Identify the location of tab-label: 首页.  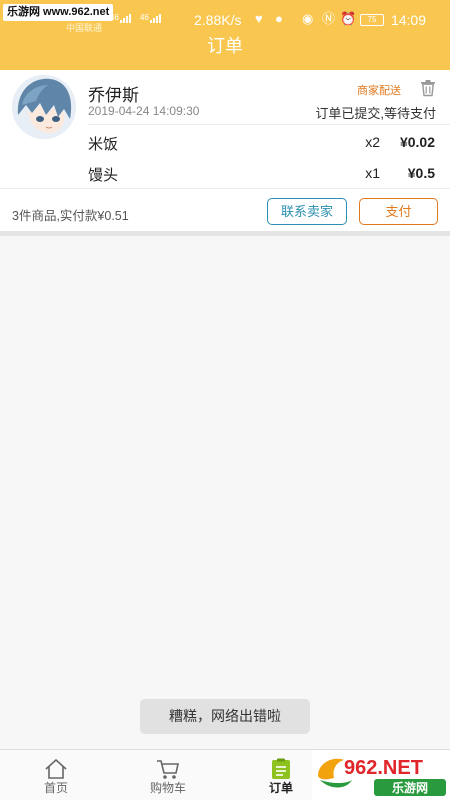
(55, 788).